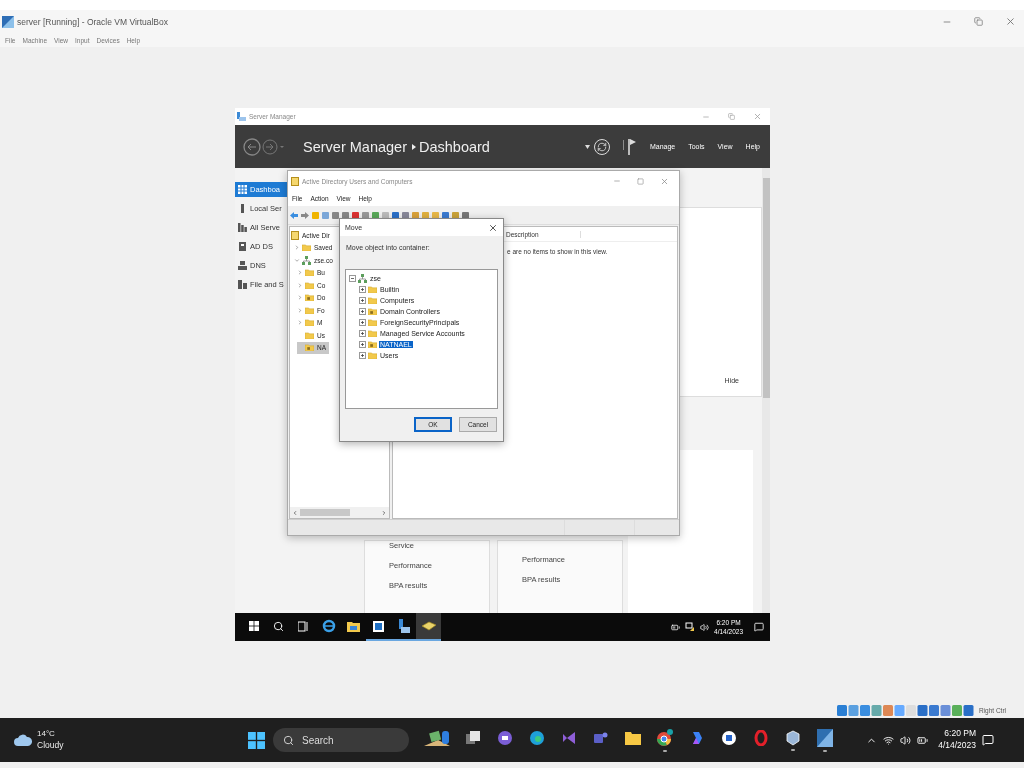 The image size is (1024, 768). Describe the element at coordinates (378, 626) in the screenshot. I see `window-icon` at that location.